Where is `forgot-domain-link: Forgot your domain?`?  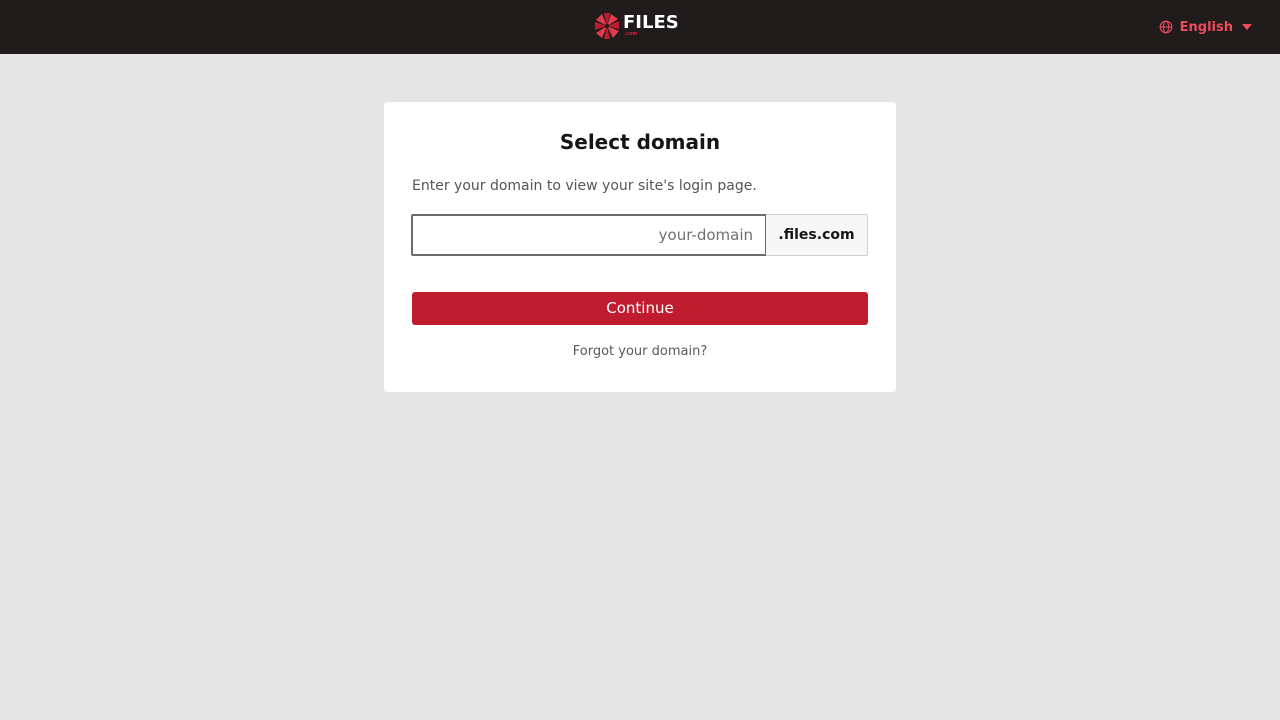
forgot-domain-link: Forgot your domain? is located at coordinates (640, 352).